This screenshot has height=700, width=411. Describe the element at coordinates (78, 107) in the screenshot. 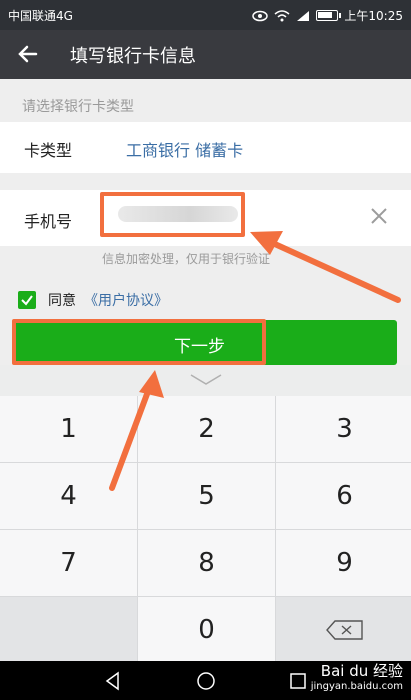

I see `section-hint: 请选择银行卡类型` at that location.